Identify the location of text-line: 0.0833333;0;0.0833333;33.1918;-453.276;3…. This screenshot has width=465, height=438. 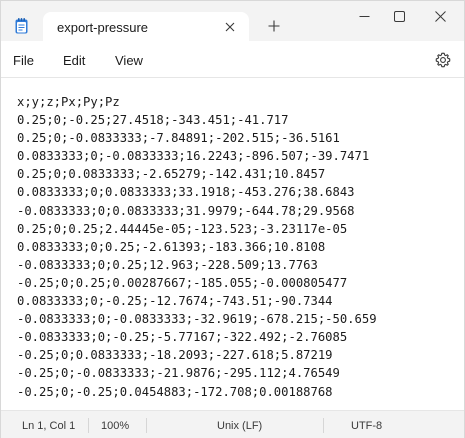
(186, 192).